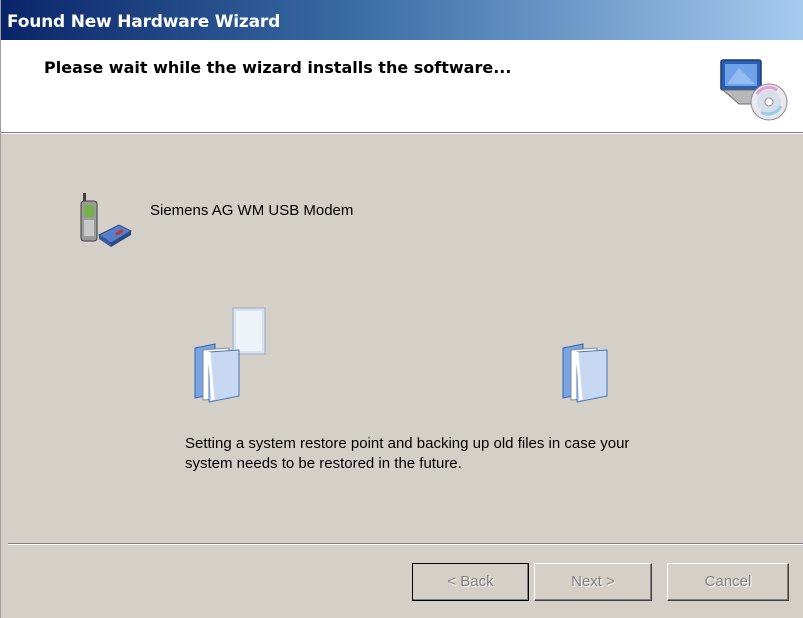 This screenshot has height=618, width=803. I want to click on next-button: Next >, so click(593, 582).